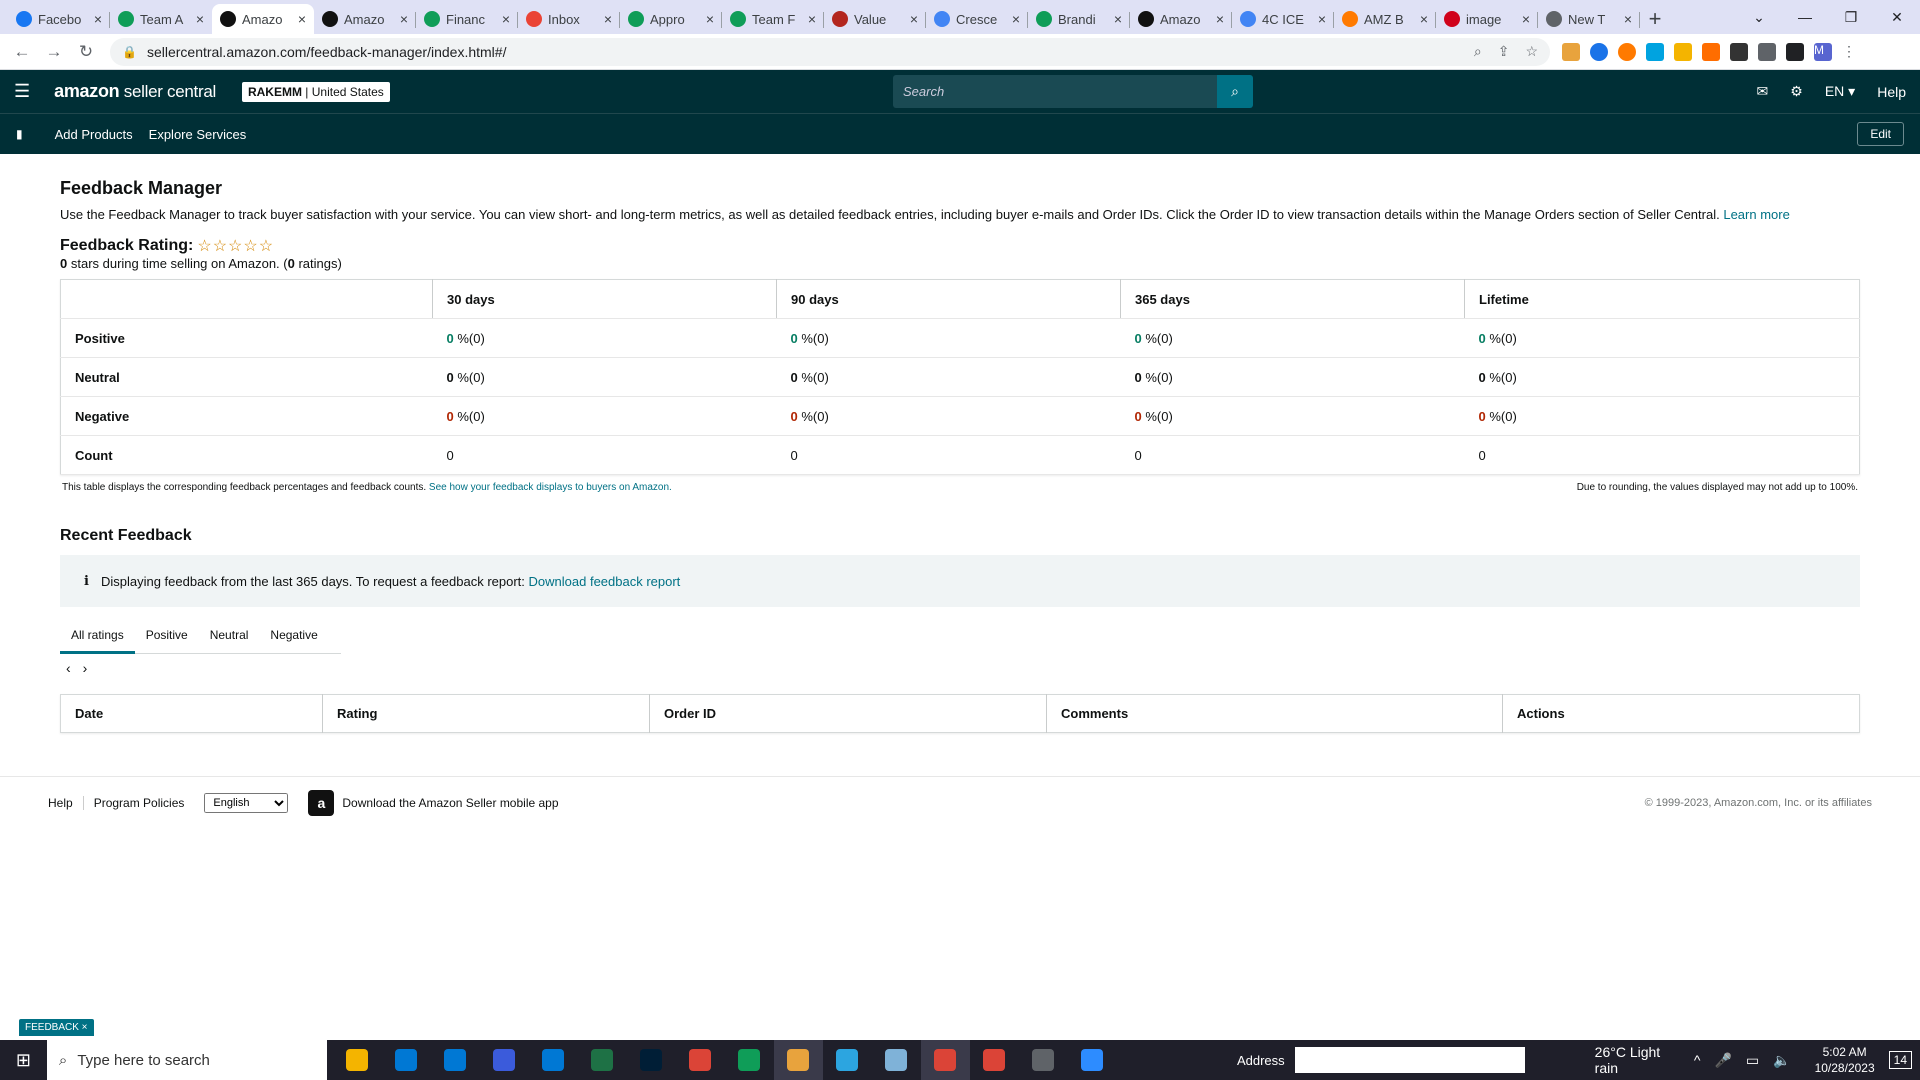 This screenshot has height=1080, width=1920. What do you see at coordinates (1851, 17) in the screenshot?
I see `restore-button: ❐` at bounding box center [1851, 17].